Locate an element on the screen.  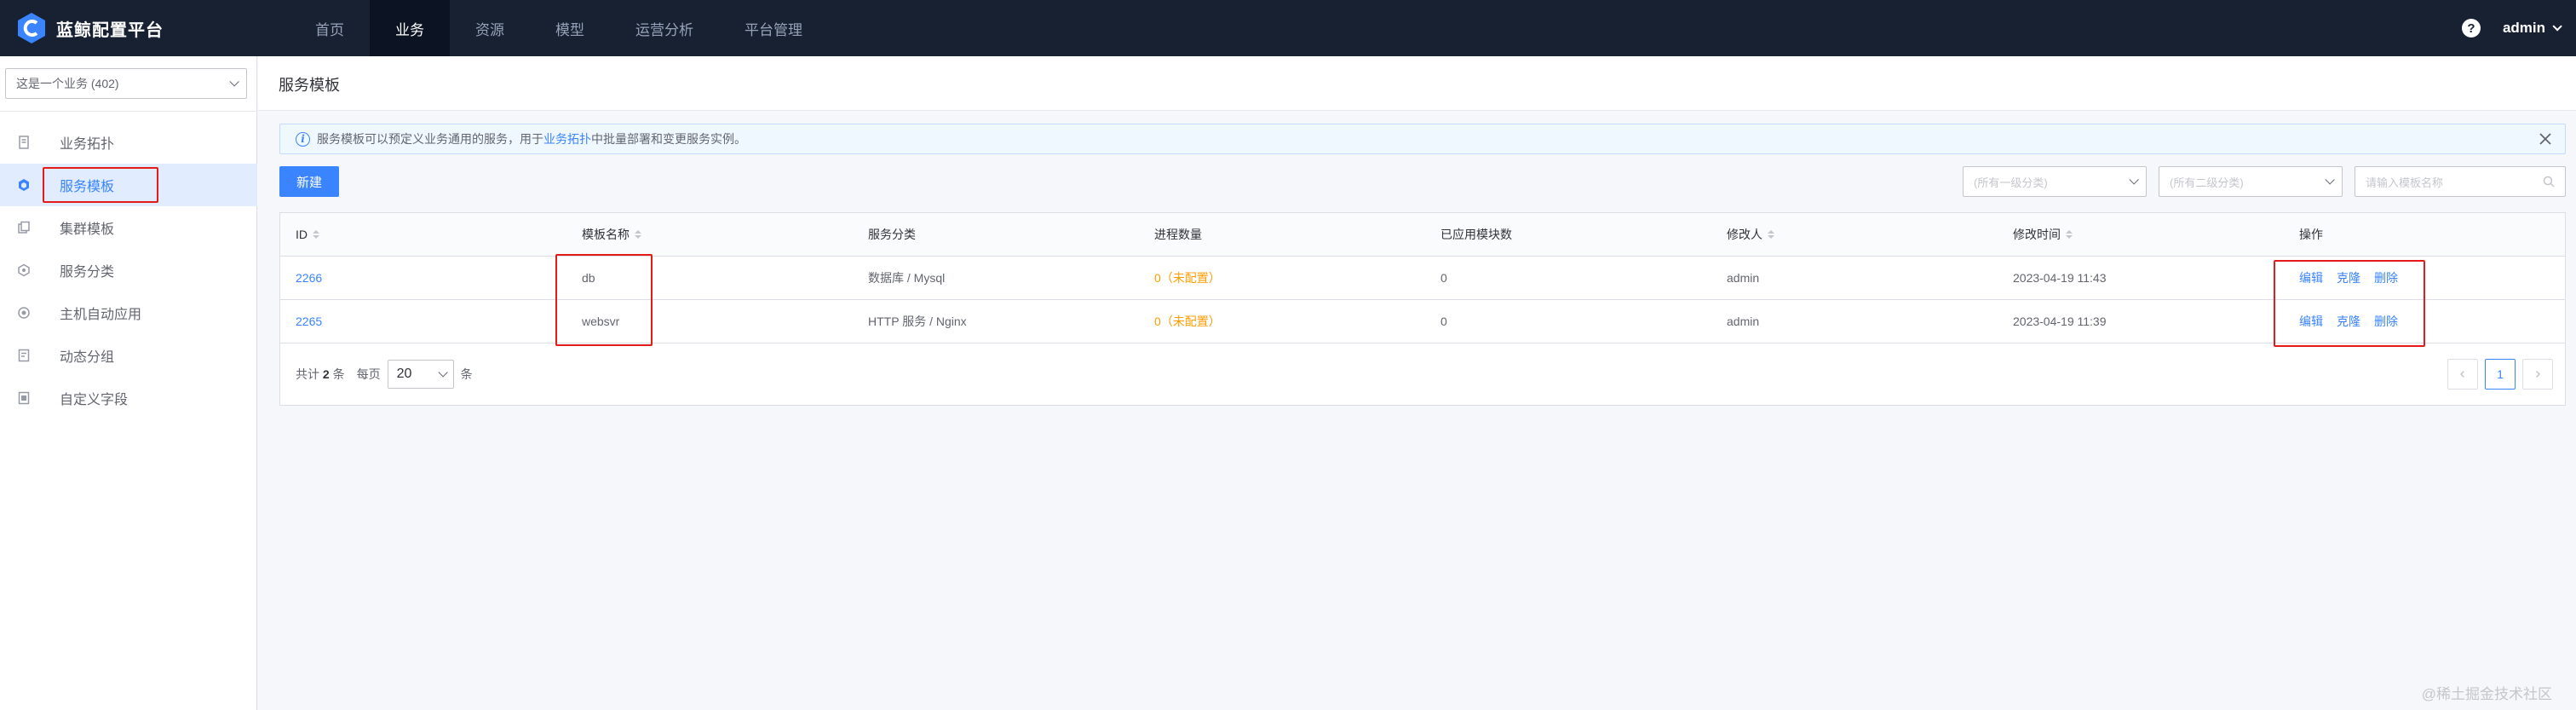
username: admin is located at coordinates (2523, 28).